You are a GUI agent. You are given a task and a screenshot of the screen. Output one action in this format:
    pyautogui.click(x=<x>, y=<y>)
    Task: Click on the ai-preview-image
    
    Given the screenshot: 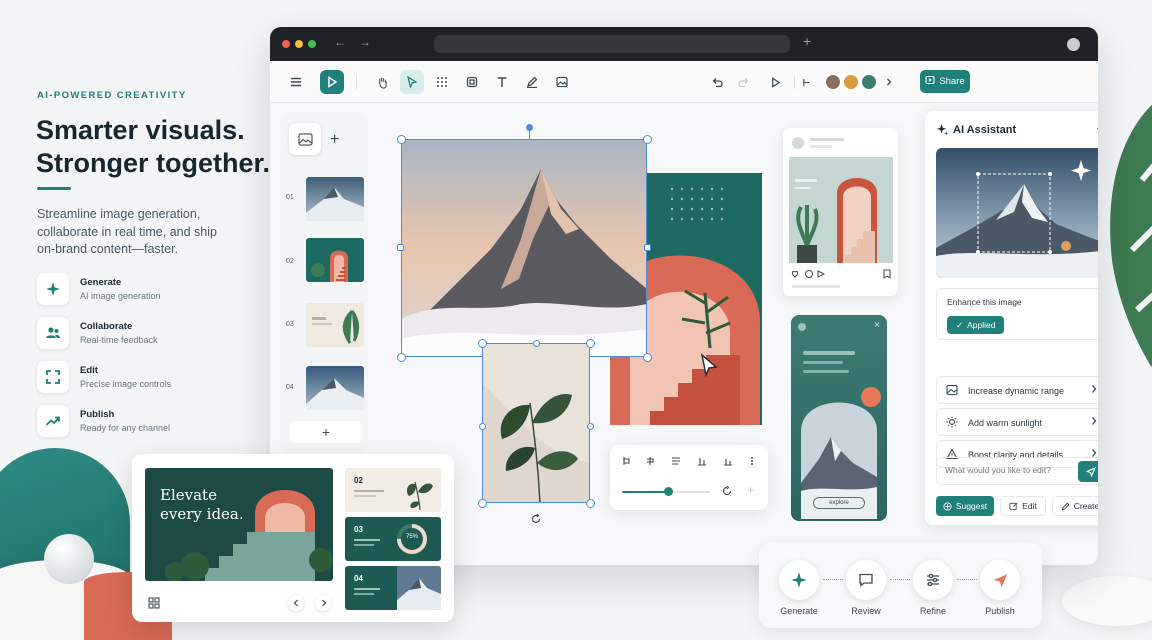 What is the action you would take?
    pyautogui.click(x=1017, y=213)
    